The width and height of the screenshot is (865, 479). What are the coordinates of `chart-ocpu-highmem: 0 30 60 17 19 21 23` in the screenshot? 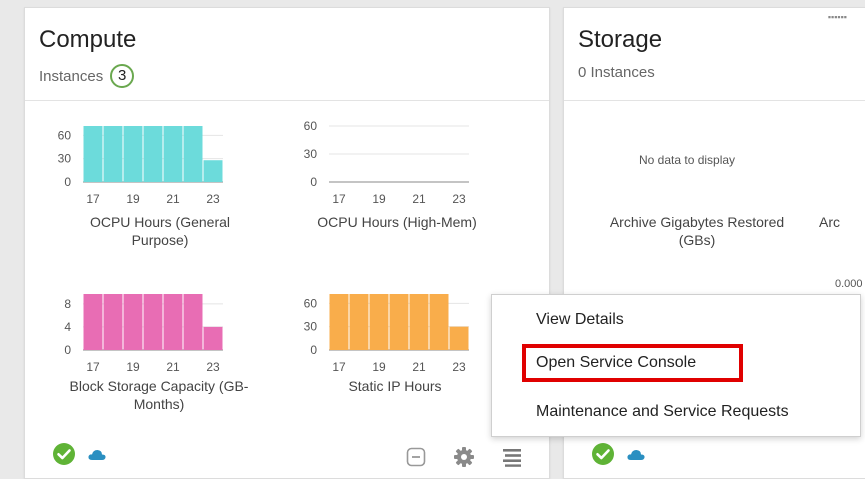 It's located at (389, 161).